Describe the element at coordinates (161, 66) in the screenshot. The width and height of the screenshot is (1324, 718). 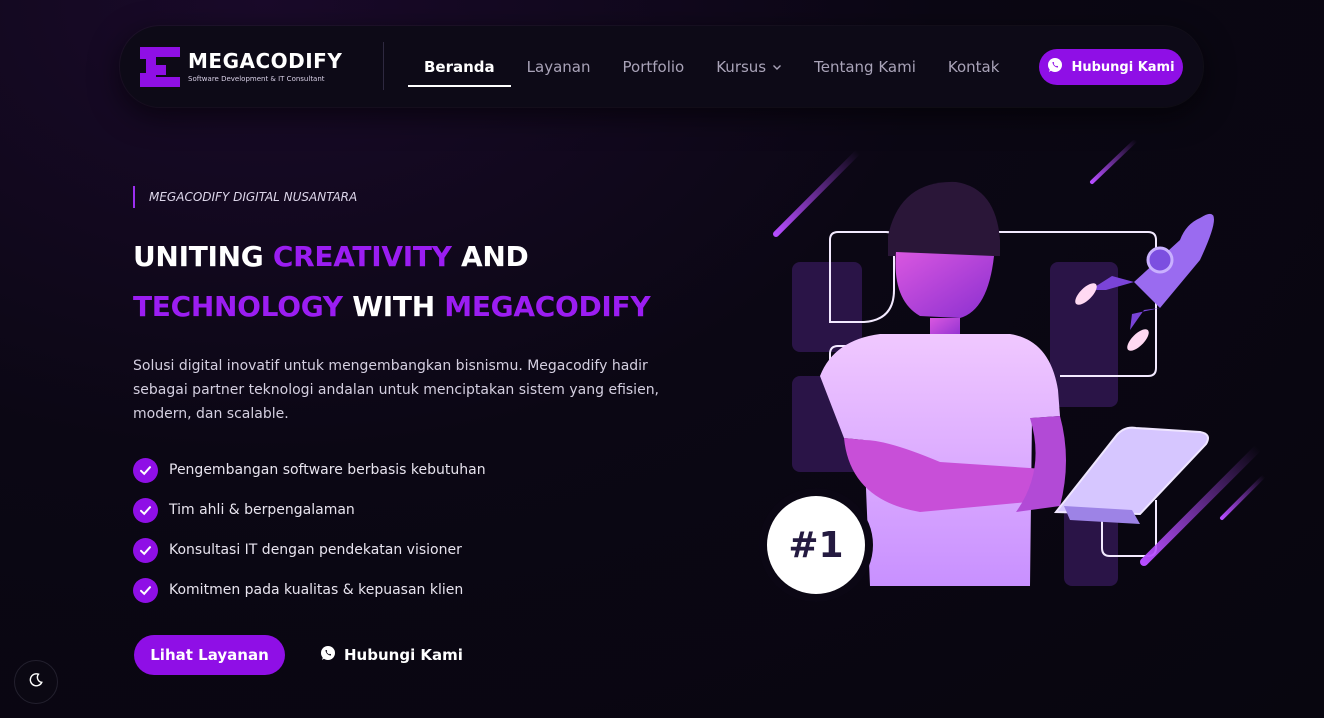
I see `brand-logo-icon` at that location.